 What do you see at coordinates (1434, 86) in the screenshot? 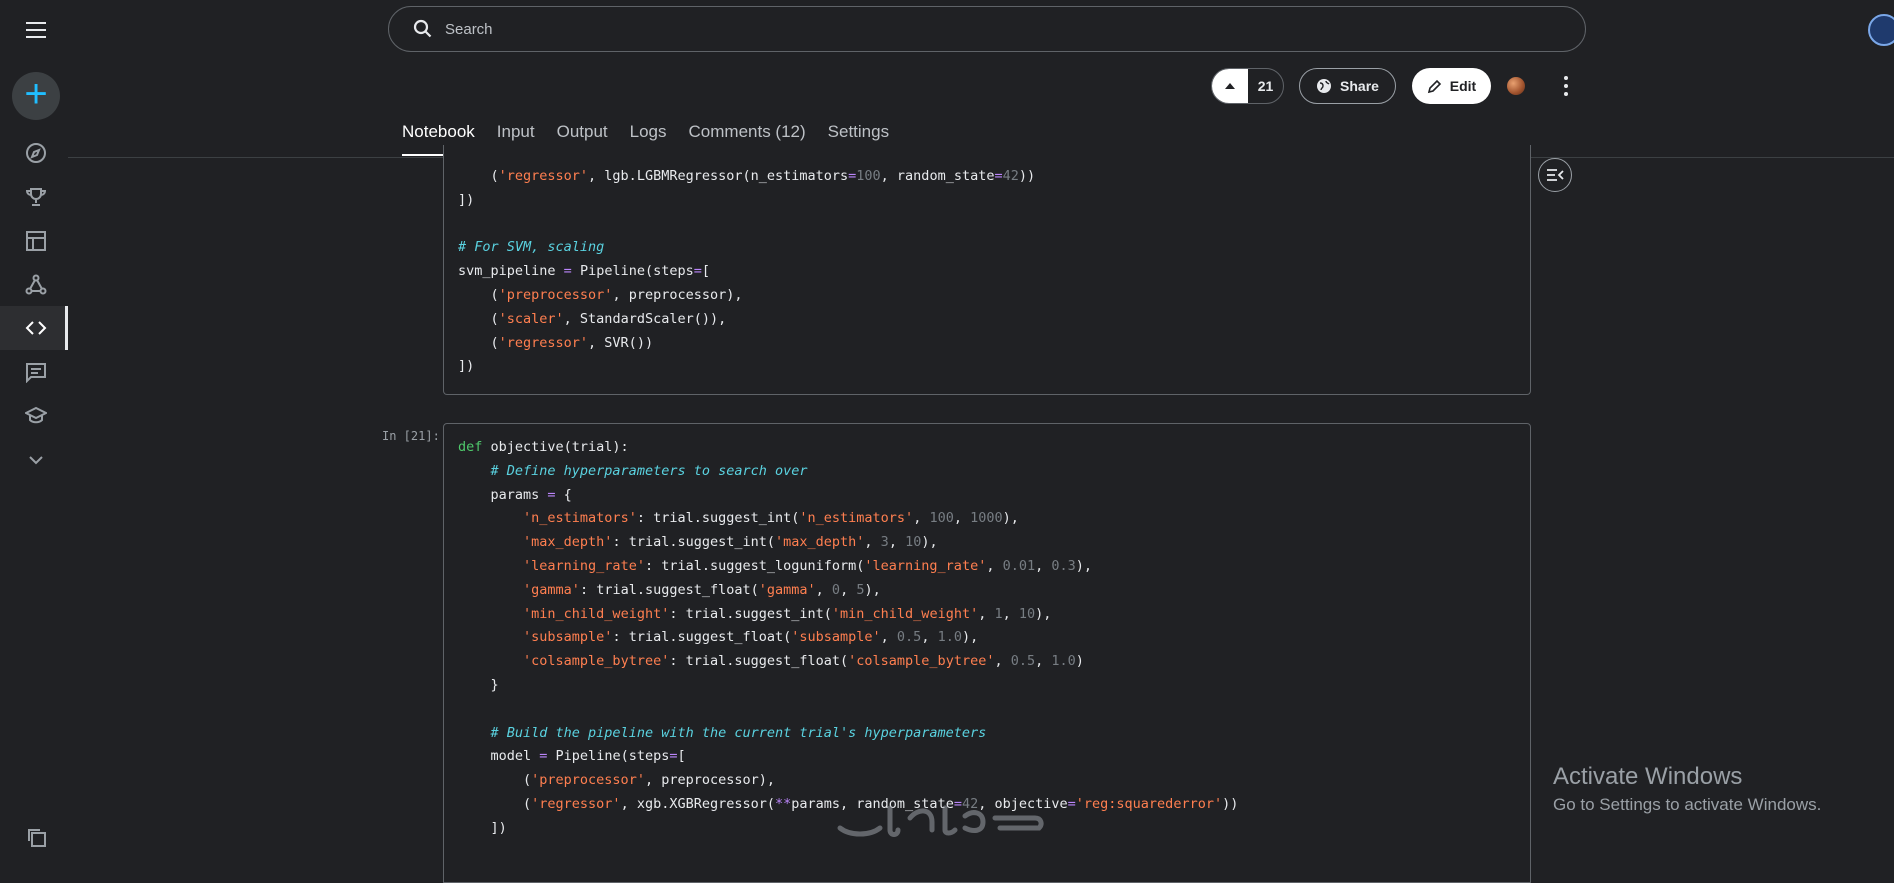
I see `pencil-icon` at bounding box center [1434, 86].